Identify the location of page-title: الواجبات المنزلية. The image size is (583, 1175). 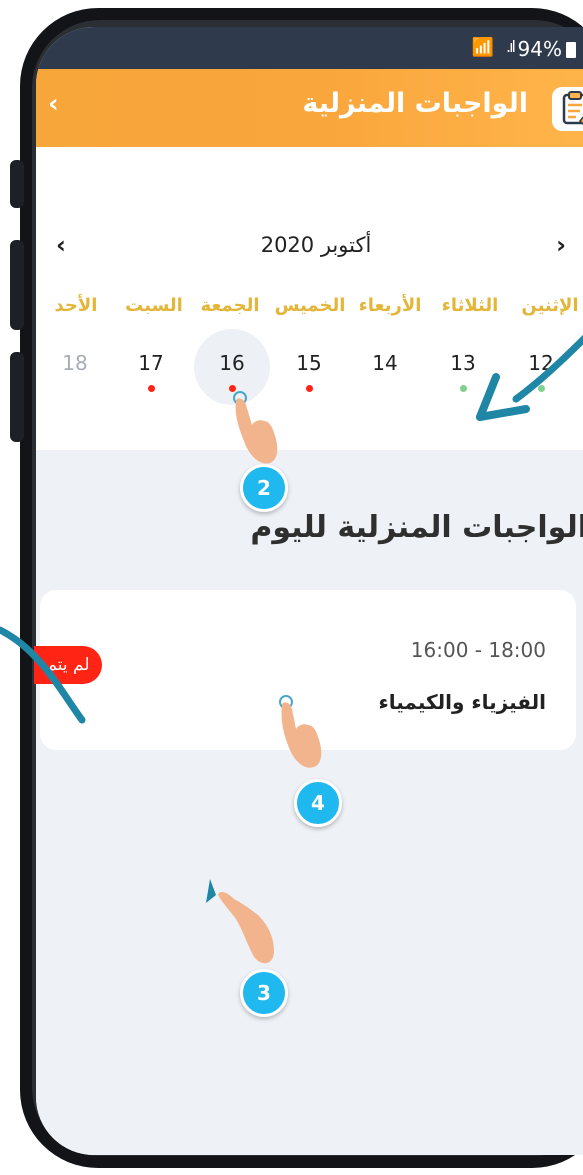
(415, 103).